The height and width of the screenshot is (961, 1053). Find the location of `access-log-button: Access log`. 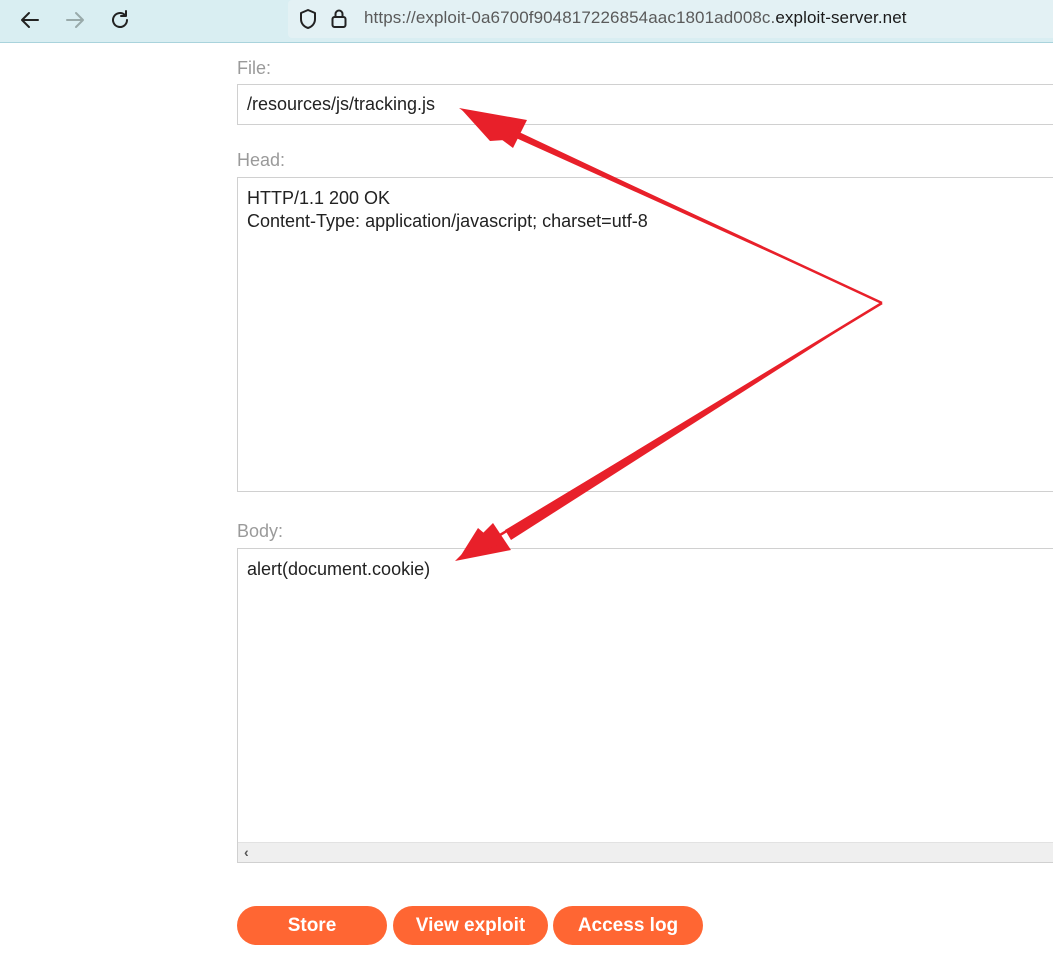

access-log-button: Access log is located at coordinates (628, 925).